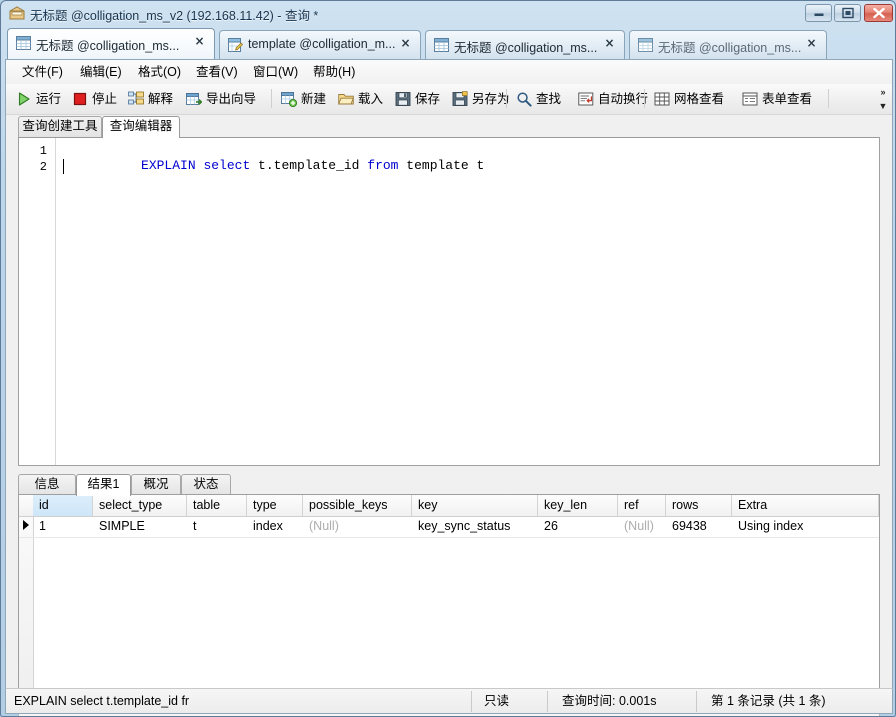 This screenshot has width=896, height=717. What do you see at coordinates (63, 166) in the screenshot?
I see `text-caret` at bounding box center [63, 166].